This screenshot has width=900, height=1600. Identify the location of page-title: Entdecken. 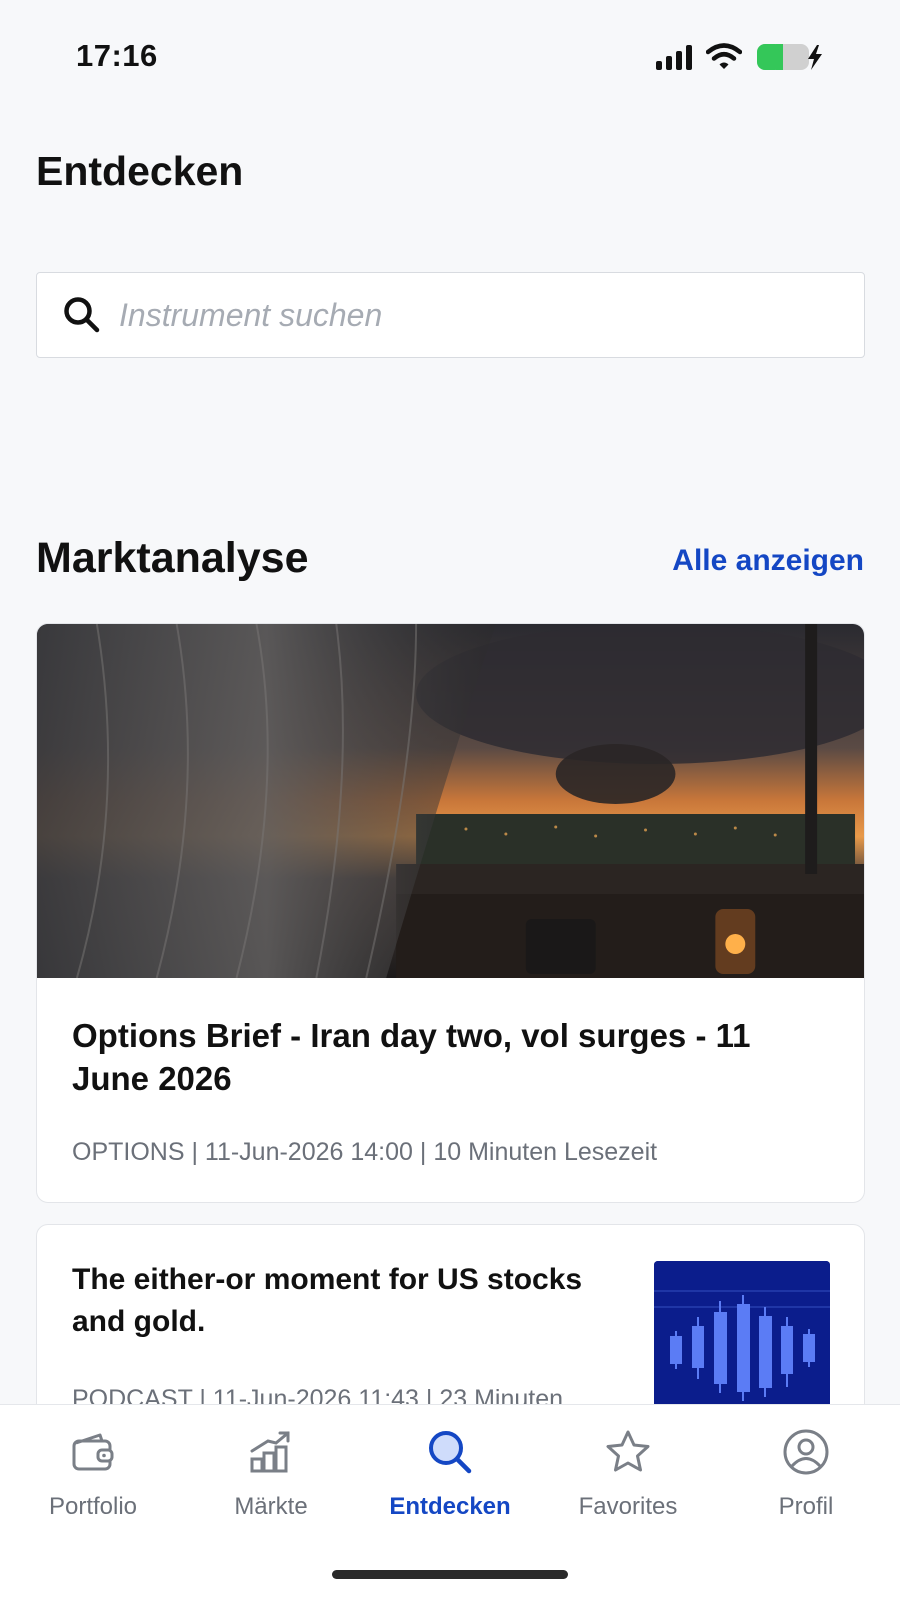
(140, 171).